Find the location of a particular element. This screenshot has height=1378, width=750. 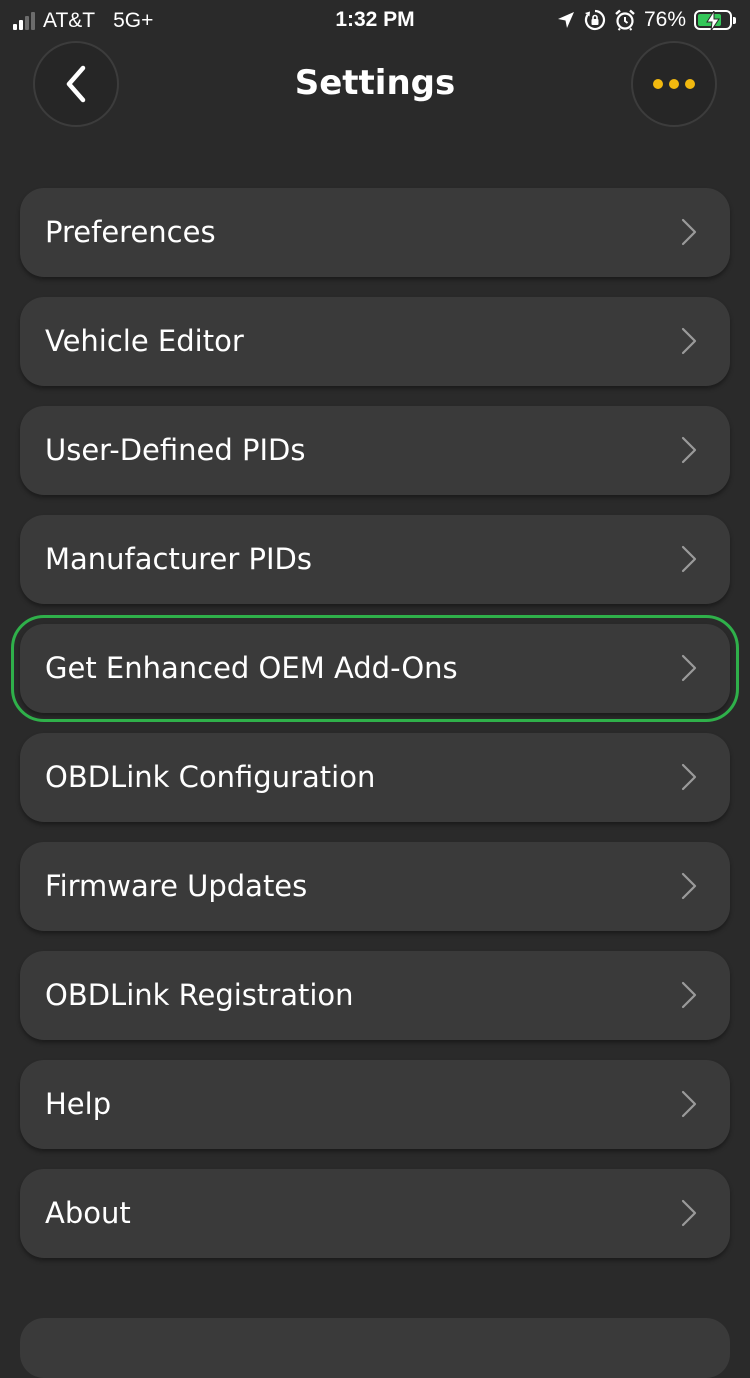

menu-item-obdlink-registration: OBDLink Registration is located at coordinates (375, 995).